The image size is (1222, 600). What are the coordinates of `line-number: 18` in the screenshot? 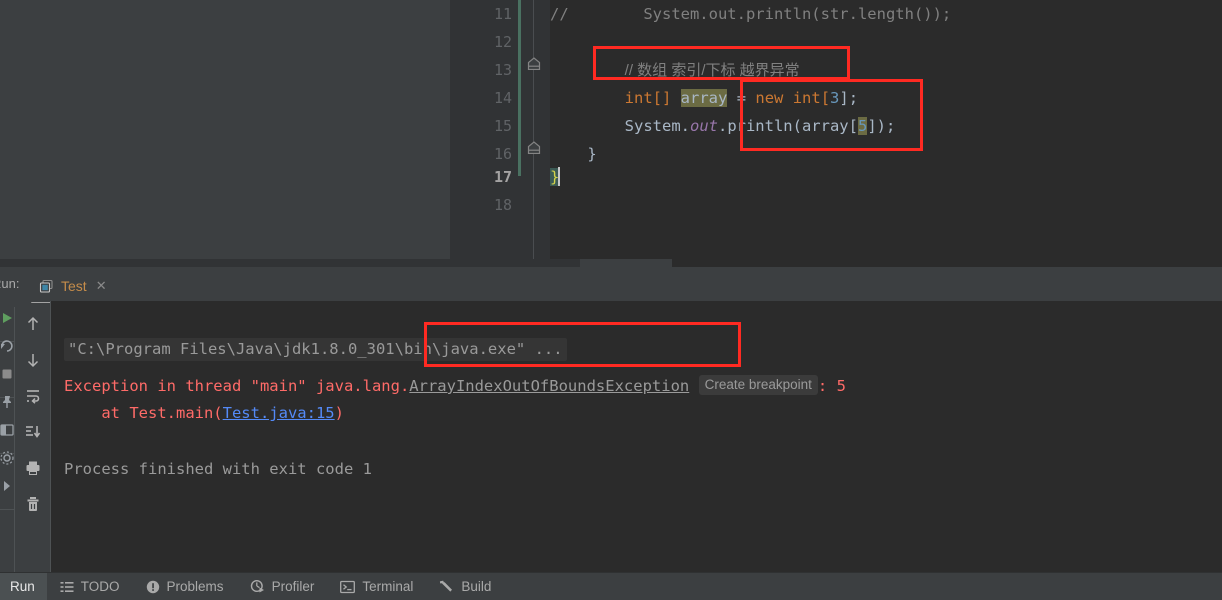 It's located at (502, 205).